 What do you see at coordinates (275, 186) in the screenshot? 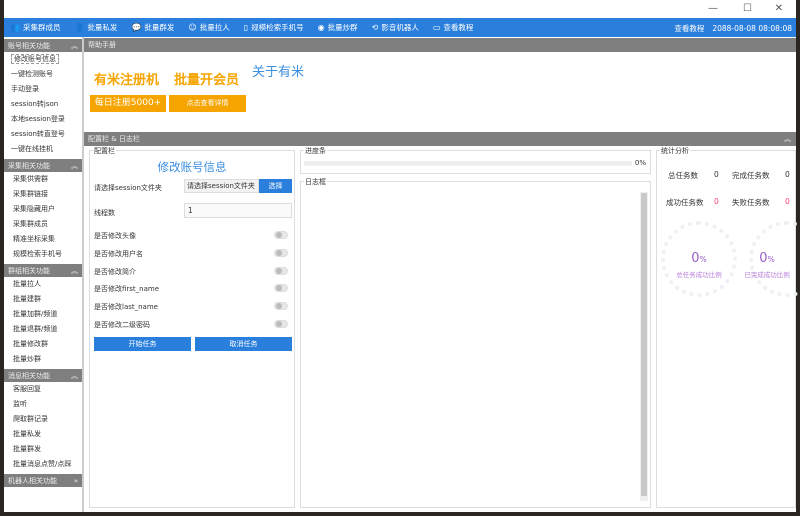
I see `choose-button: 选择` at bounding box center [275, 186].